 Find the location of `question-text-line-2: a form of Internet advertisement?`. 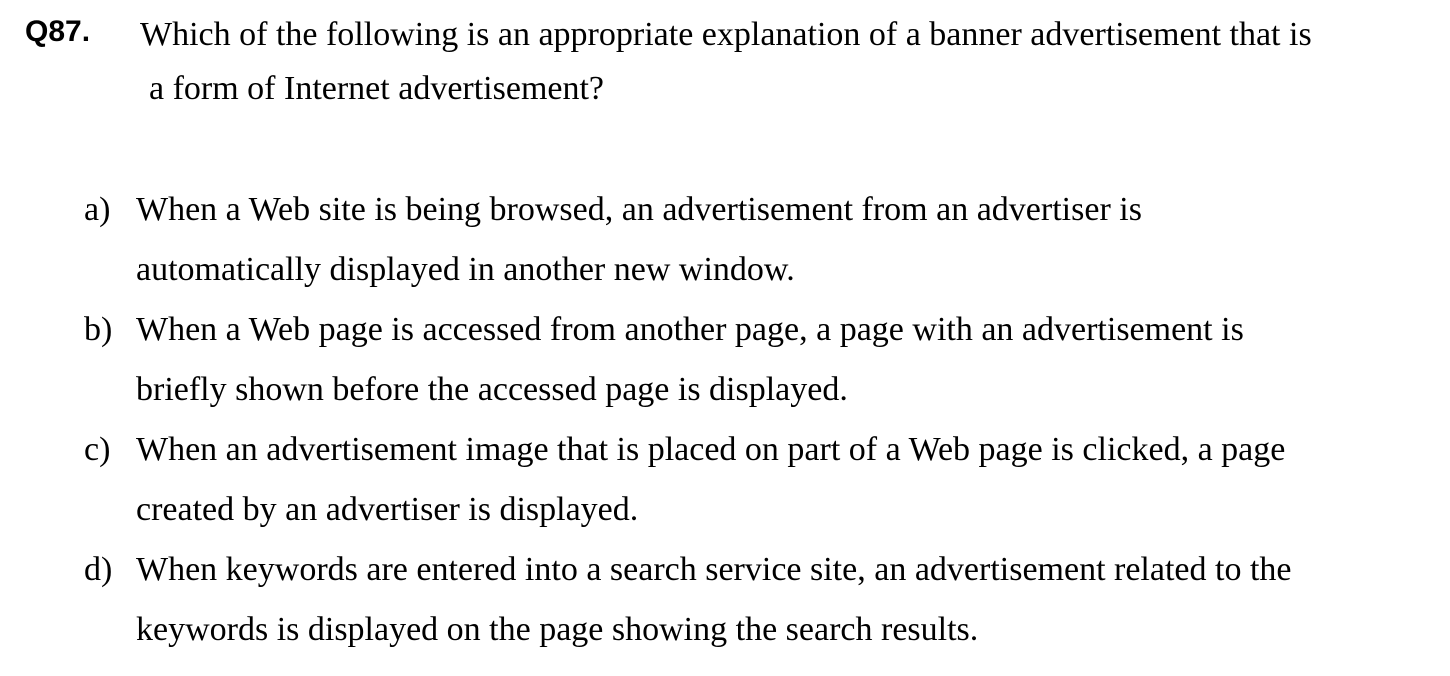

question-text-line-2: a form of Internet advertisement? is located at coordinates (377, 88).